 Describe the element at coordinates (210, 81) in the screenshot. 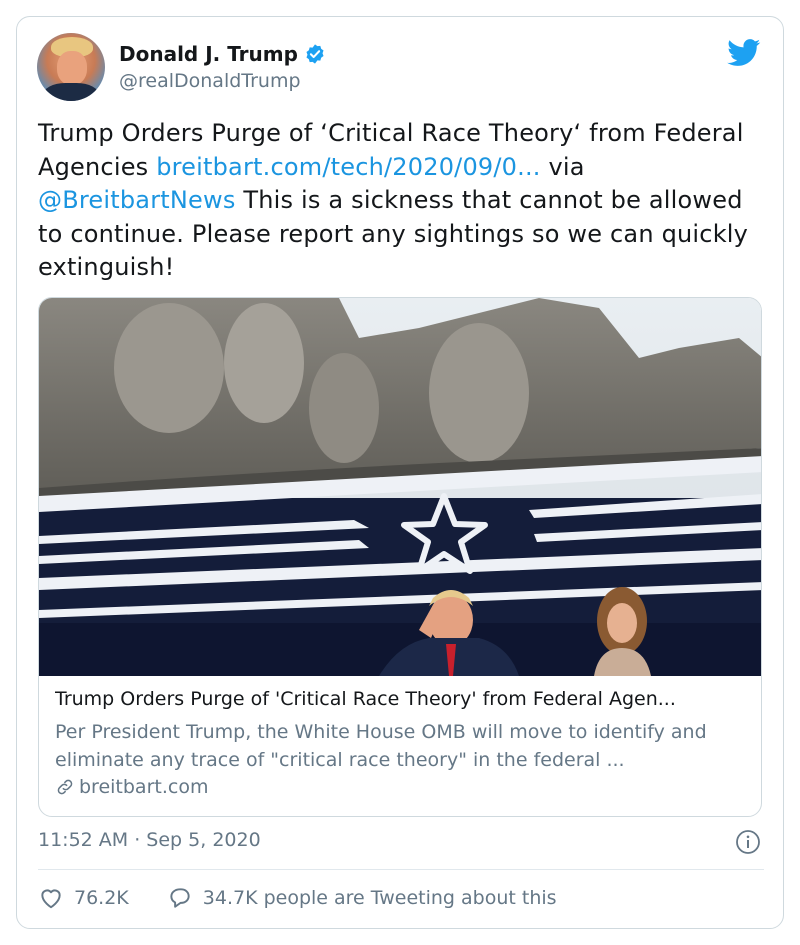

I see `author-handle: @realDonaldTrump` at that location.